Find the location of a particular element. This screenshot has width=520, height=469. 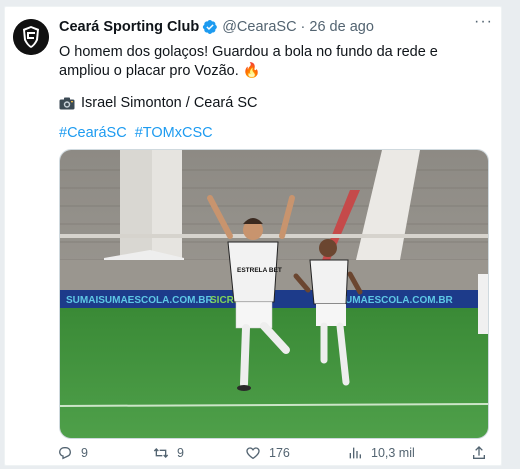

retweet-button: 9 is located at coordinates (168, 453).